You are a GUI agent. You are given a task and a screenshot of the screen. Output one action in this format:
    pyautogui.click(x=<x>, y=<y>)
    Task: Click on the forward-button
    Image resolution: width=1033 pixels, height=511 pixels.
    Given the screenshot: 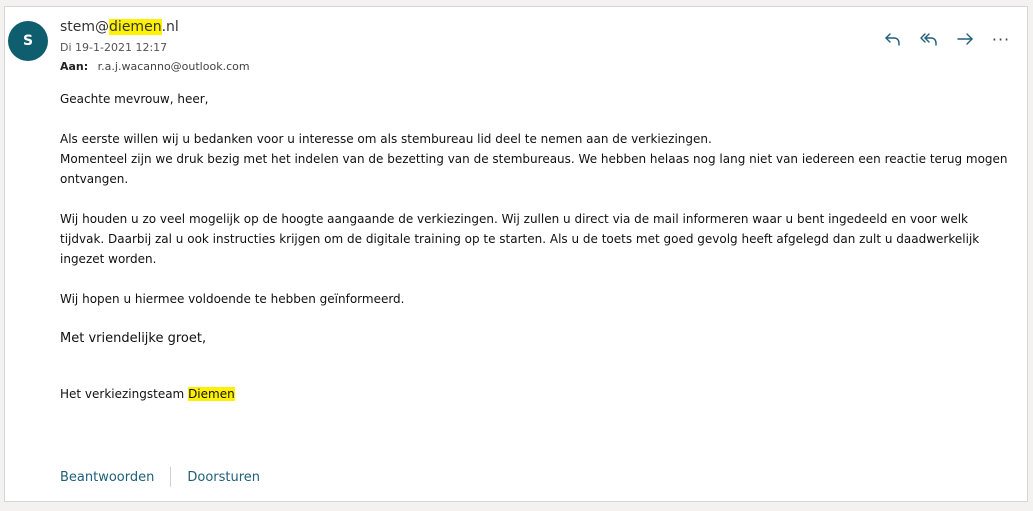 What is the action you would take?
    pyautogui.click(x=965, y=39)
    